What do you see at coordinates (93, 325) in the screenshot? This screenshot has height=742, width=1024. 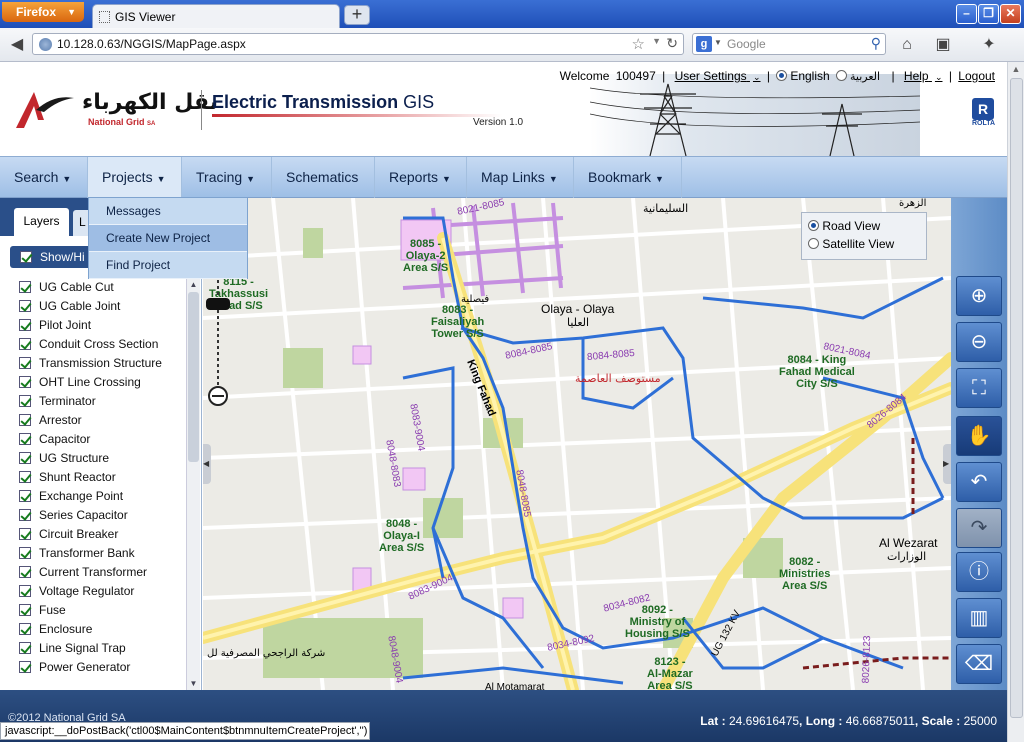 I see `layer-item: Pilot Joint` at bounding box center [93, 325].